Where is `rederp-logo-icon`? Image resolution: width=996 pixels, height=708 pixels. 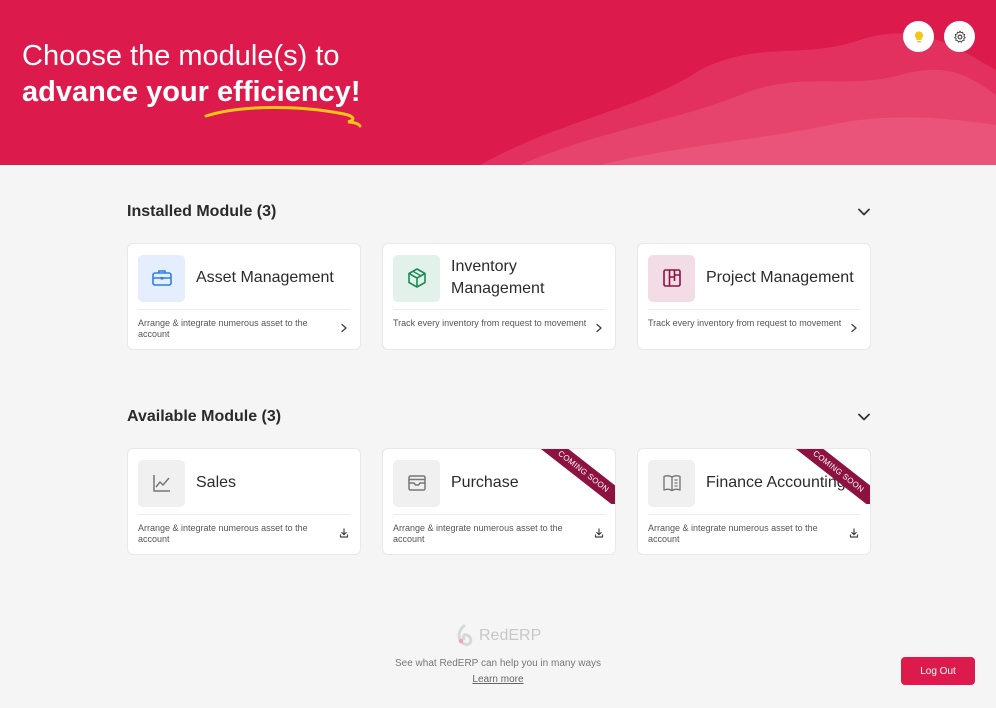
rederp-logo-icon is located at coordinates (465, 635).